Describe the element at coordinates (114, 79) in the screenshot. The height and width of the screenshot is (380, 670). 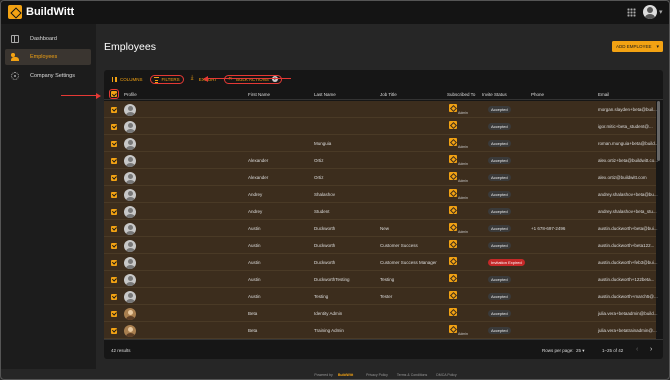
I see `columns-icon` at that location.